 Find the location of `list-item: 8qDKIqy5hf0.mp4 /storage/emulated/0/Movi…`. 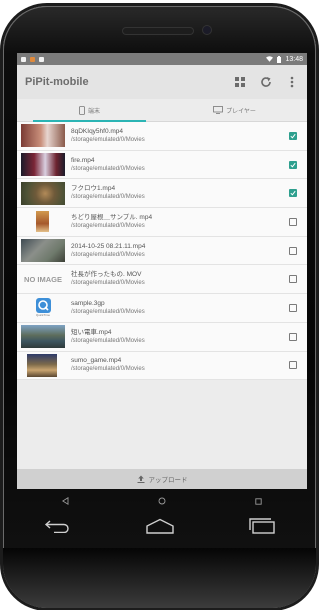

list-item: 8qDKIqy5hf0.mp4 /storage/emulated/0/Movi… is located at coordinates (162, 136).